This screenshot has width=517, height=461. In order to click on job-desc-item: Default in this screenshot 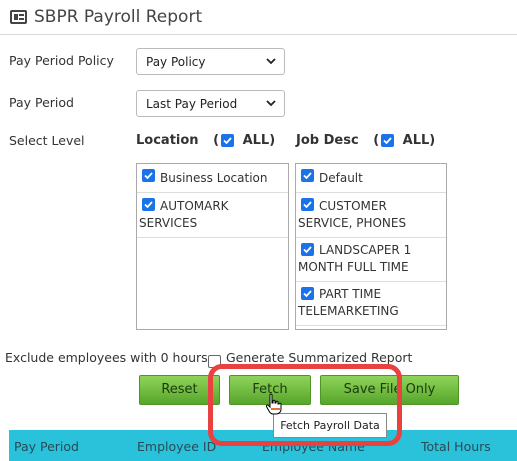, I will do `click(371, 178)`.